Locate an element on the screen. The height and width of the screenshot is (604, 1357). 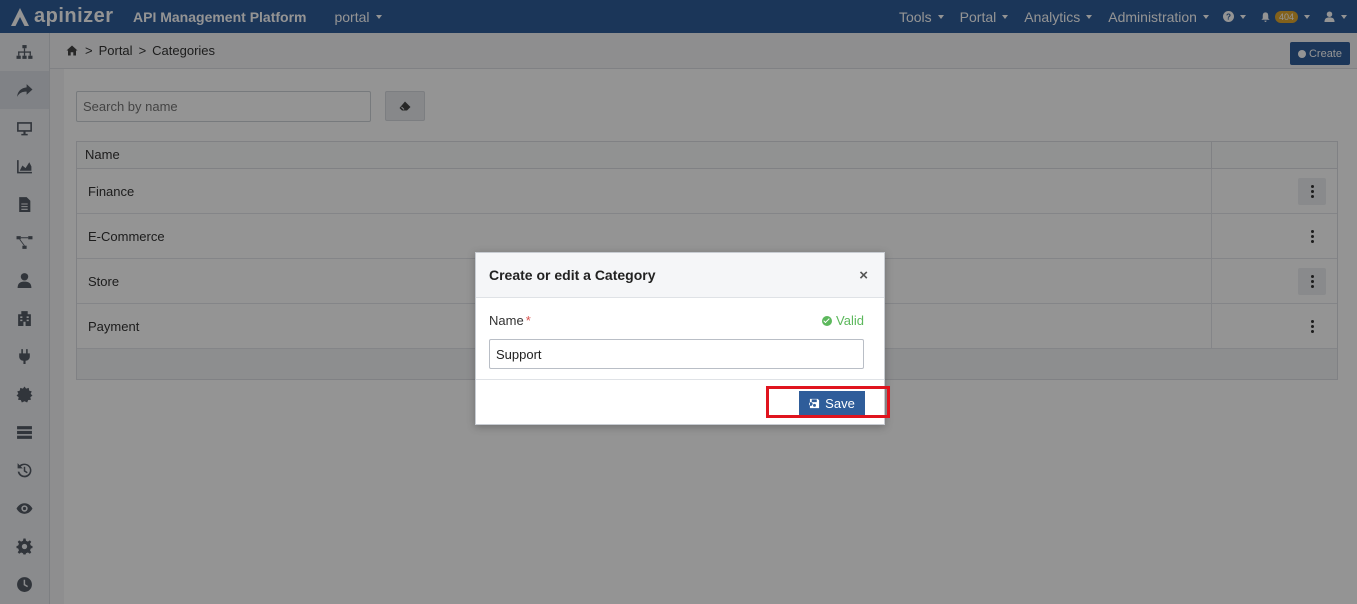
validation-status: Valid is located at coordinates (843, 320).